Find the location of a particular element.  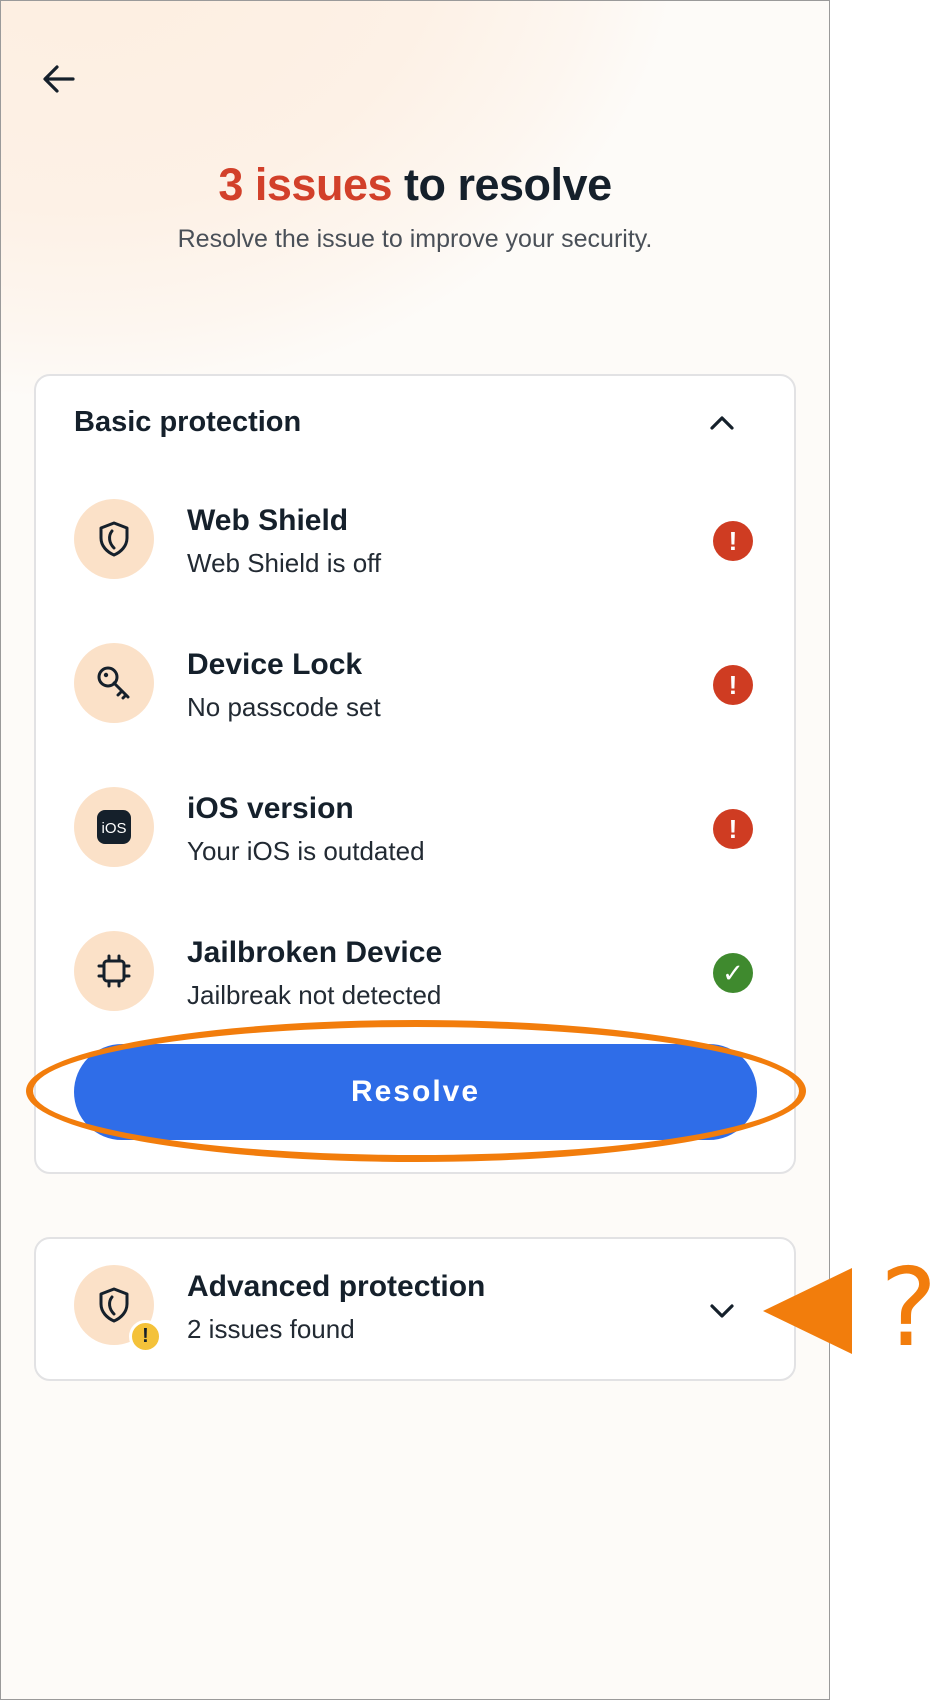

page-title: 3 issues to resolve is located at coordinates (415, 185).